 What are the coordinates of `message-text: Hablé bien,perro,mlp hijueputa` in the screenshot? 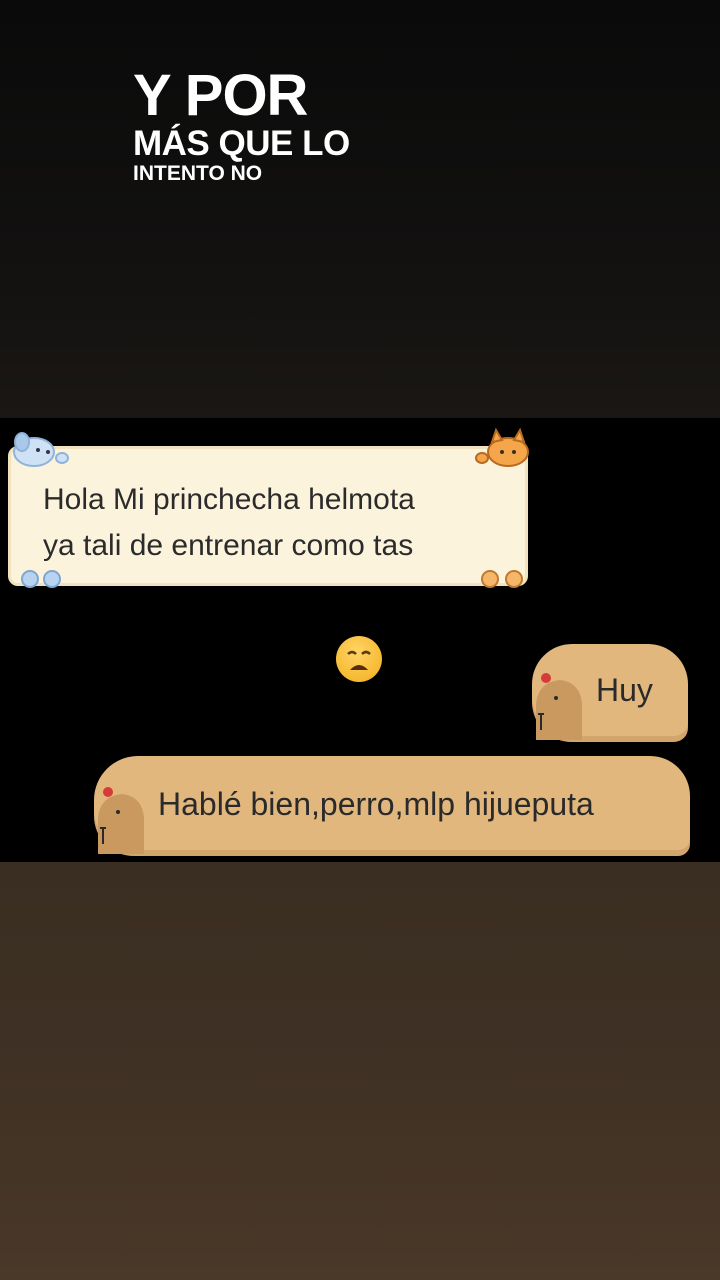 It's located at (376, 804).